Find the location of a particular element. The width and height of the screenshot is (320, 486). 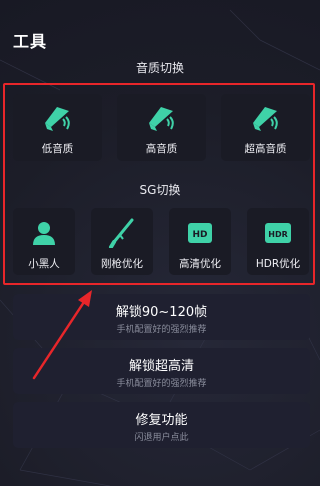

red-arrow-annotation is located at coordinates (62, 335).